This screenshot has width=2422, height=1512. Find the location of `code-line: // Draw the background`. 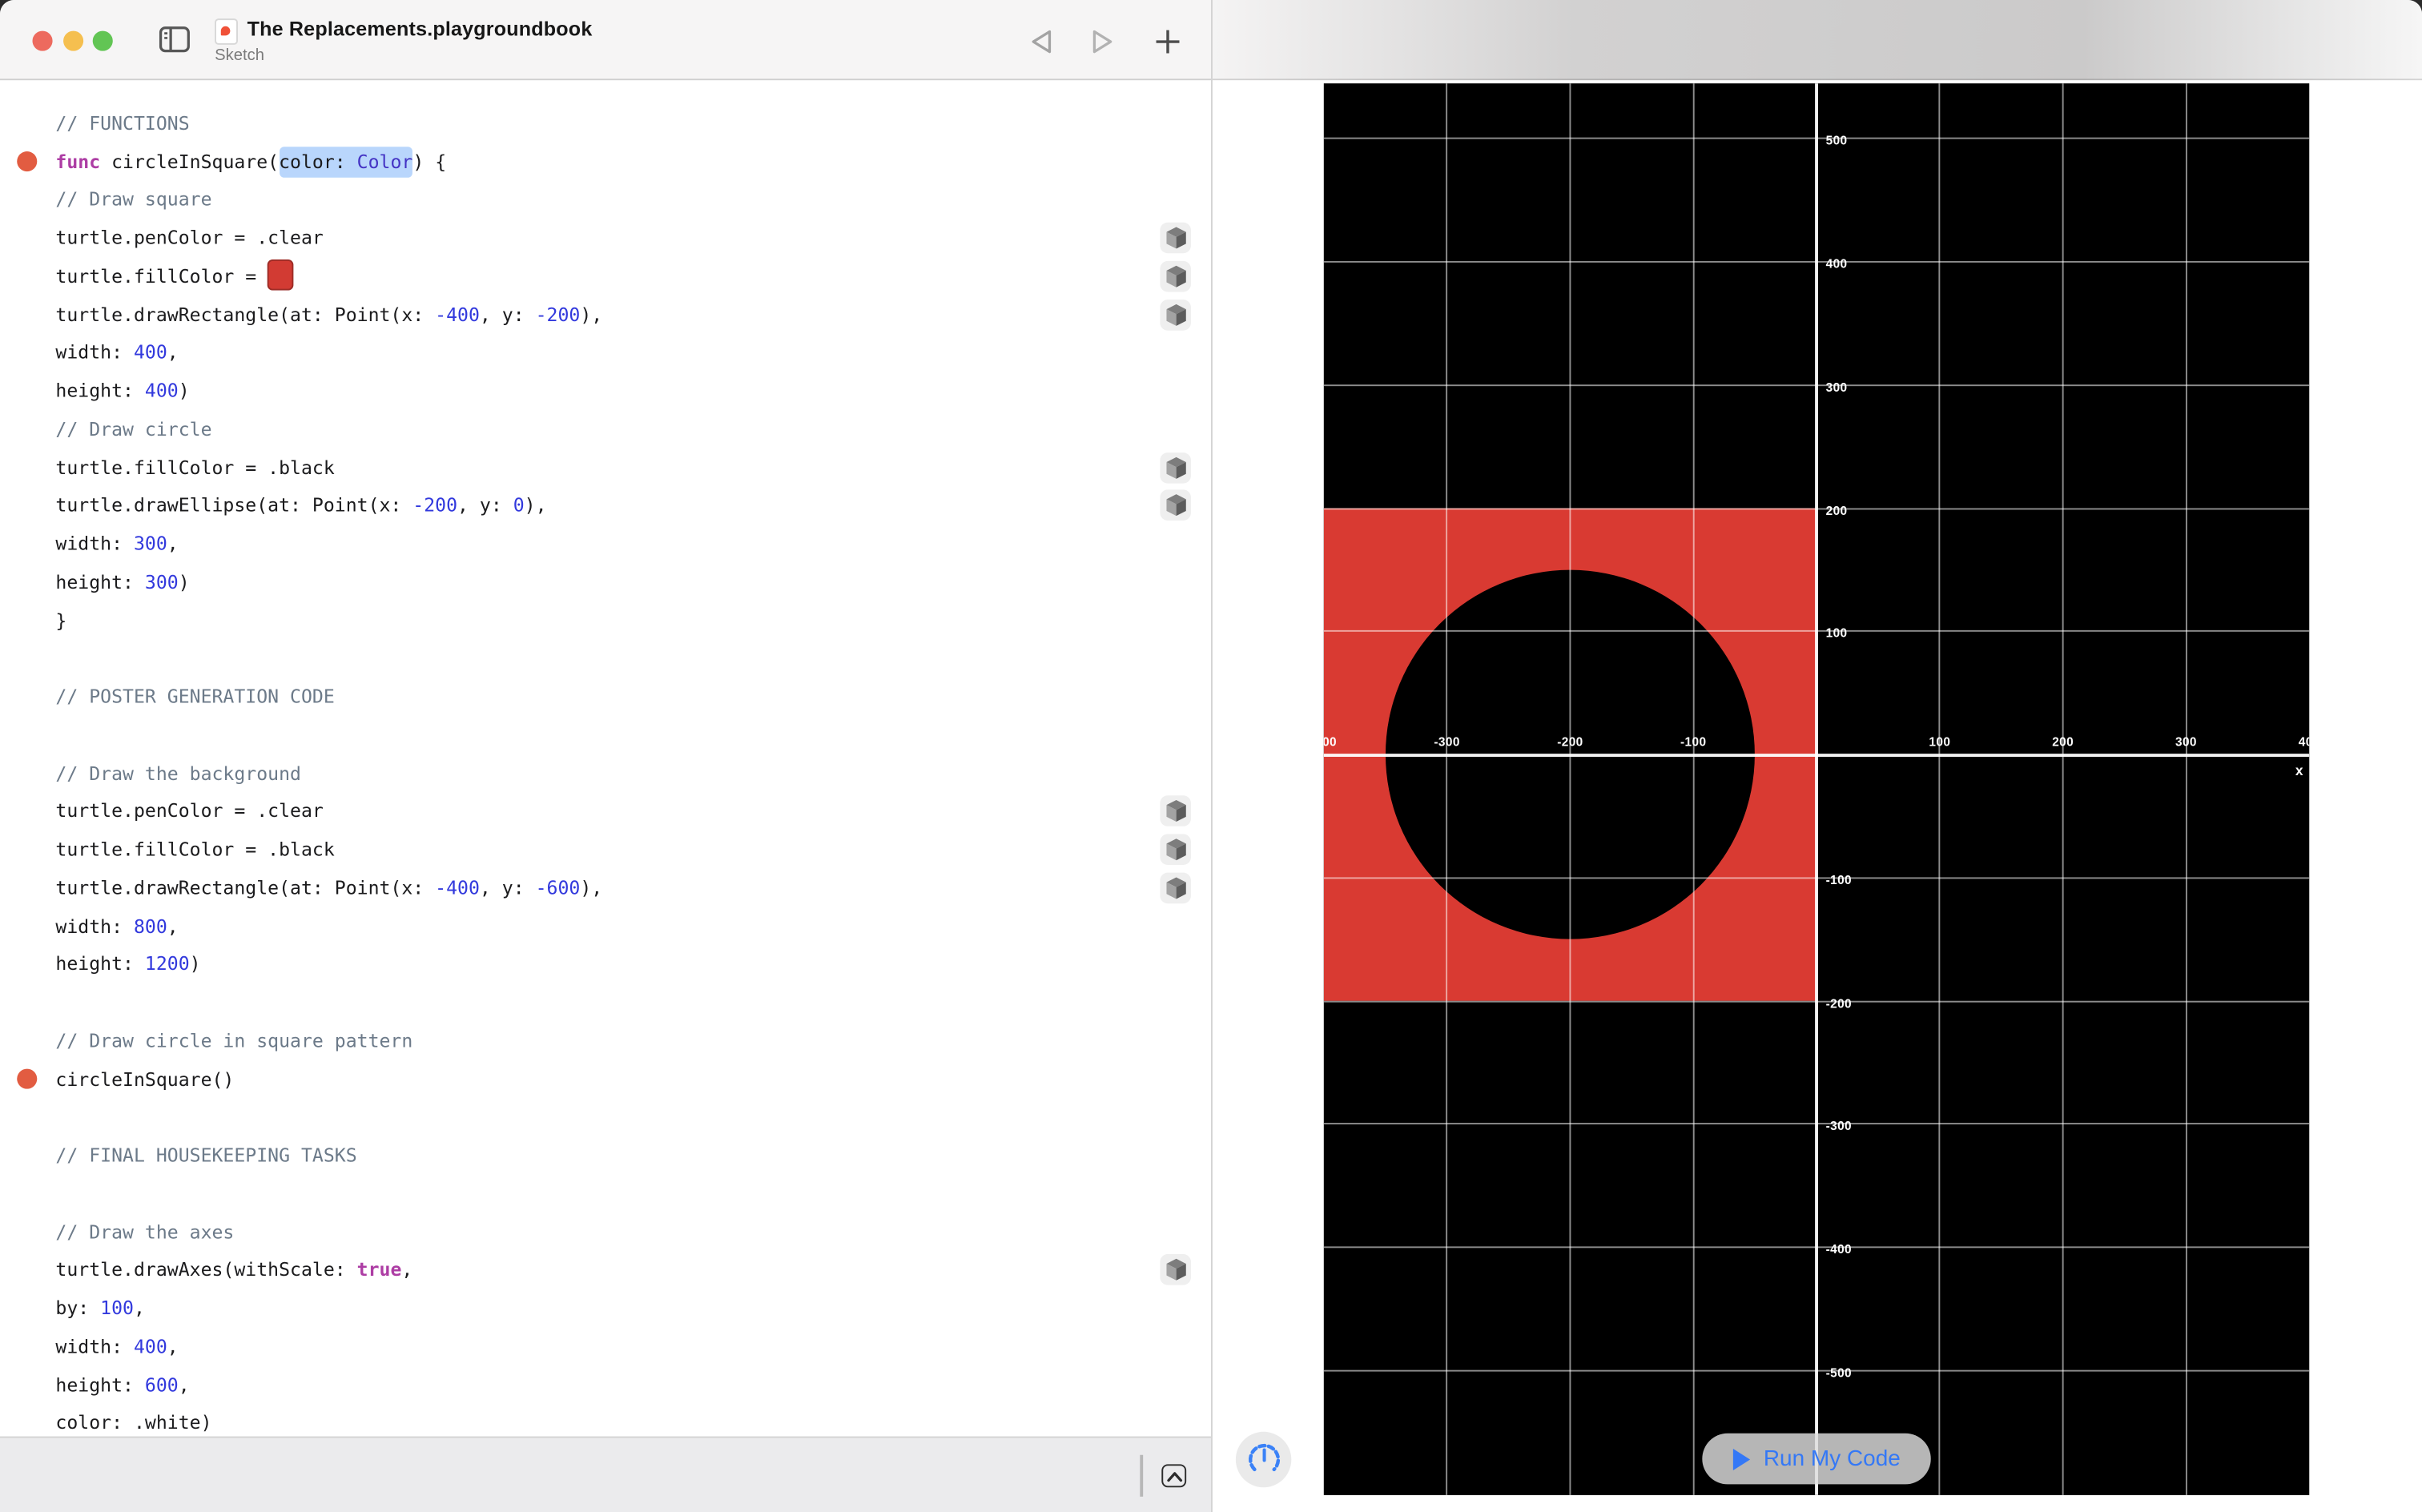

code-line: // Draw the background is located at coordinates (605, 773).